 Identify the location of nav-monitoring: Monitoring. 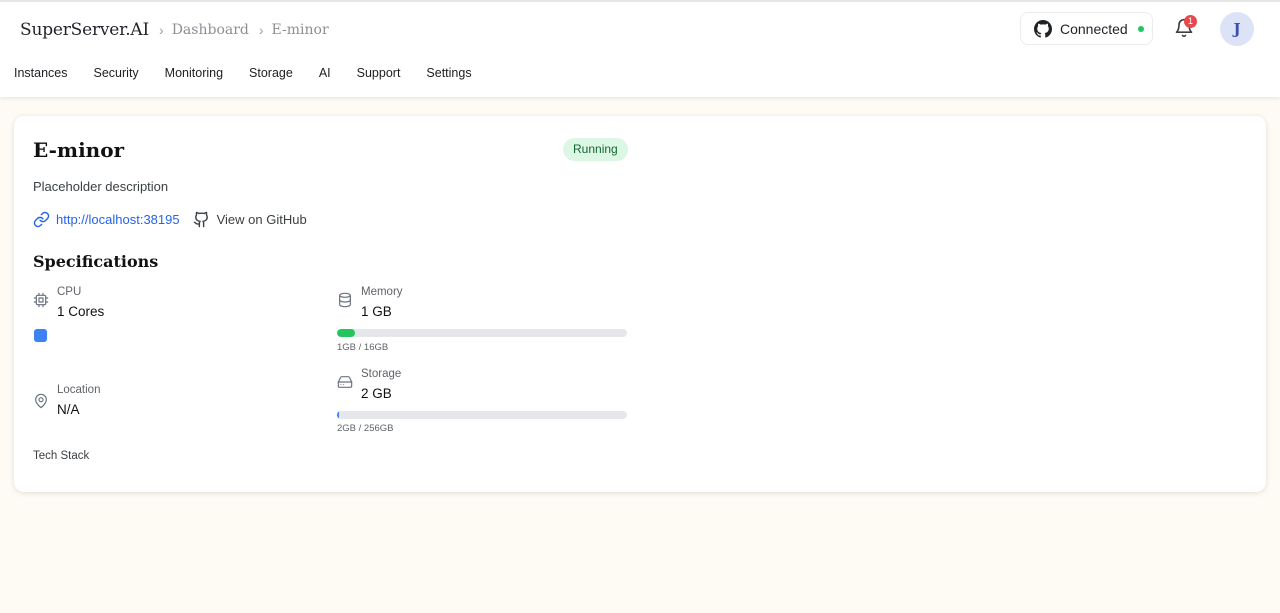
(194, 73).